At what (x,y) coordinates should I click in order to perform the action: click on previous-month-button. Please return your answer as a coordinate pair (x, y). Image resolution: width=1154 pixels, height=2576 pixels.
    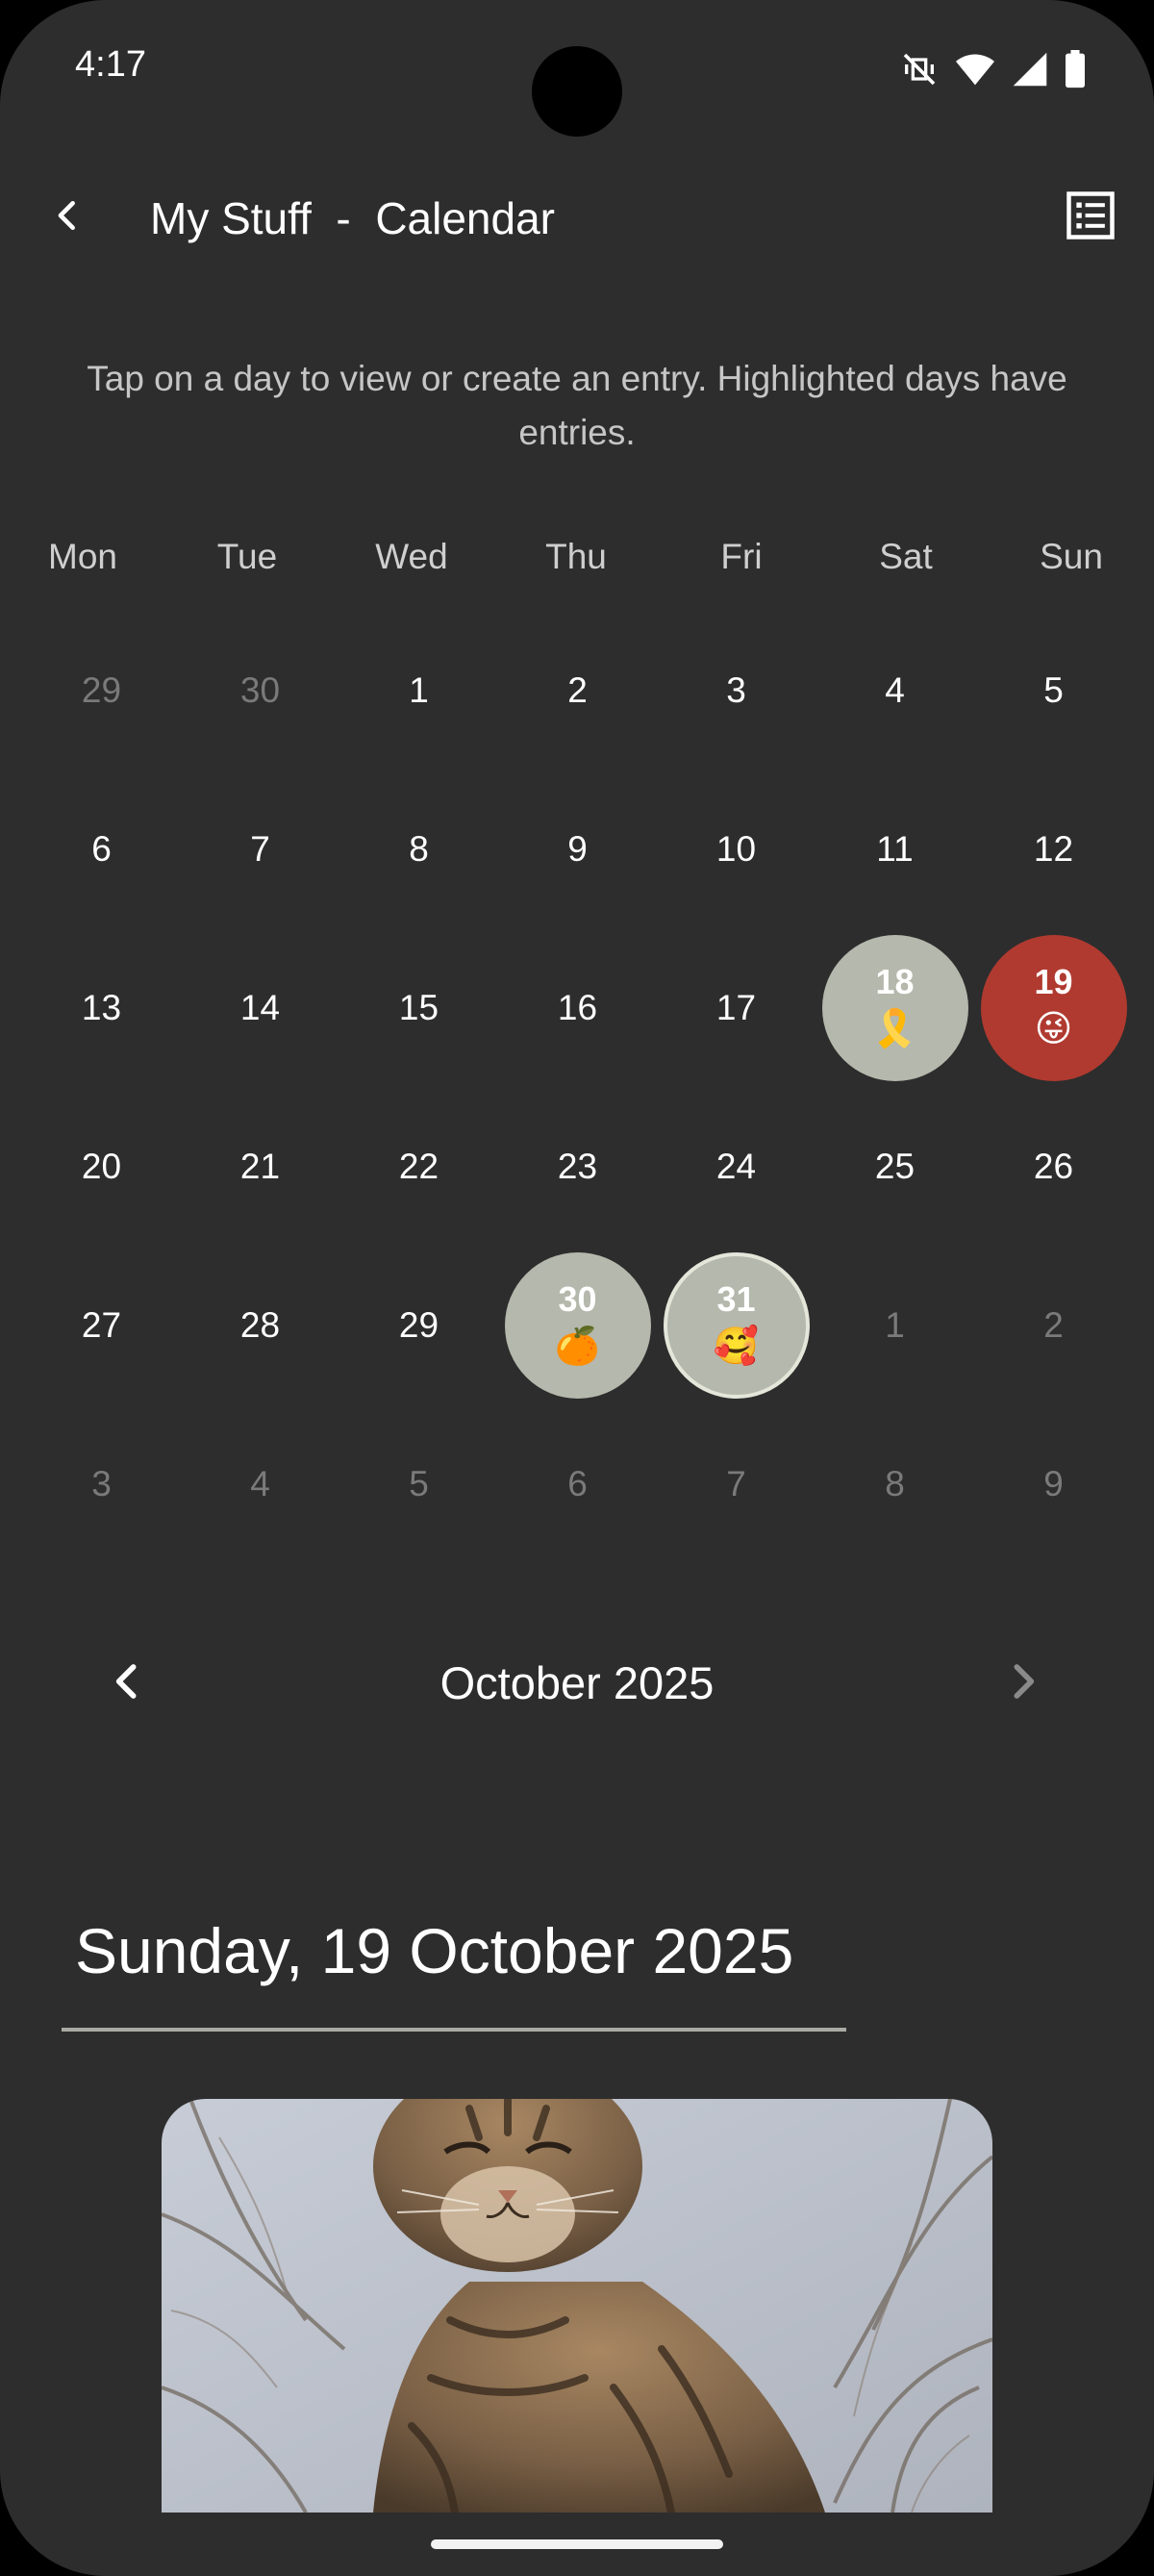
    Looking at the image, I should click on (127, 1683).